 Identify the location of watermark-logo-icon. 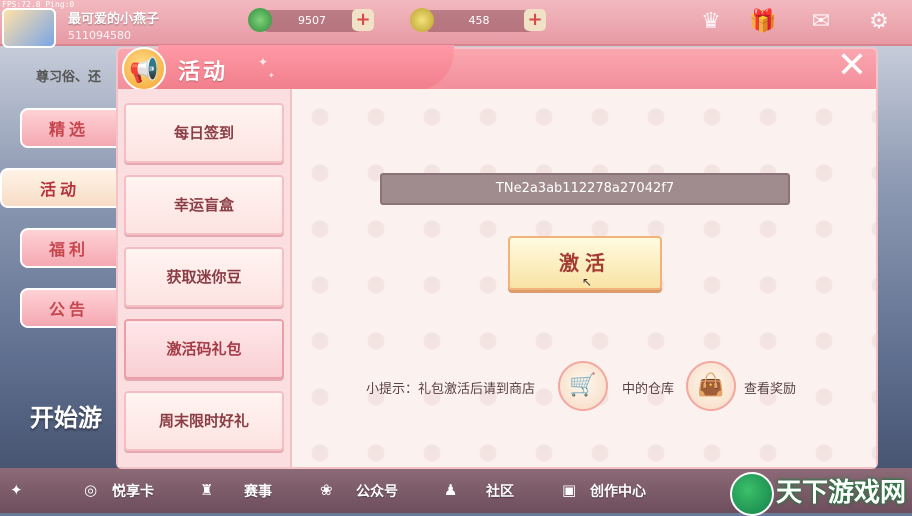
(752, 494).